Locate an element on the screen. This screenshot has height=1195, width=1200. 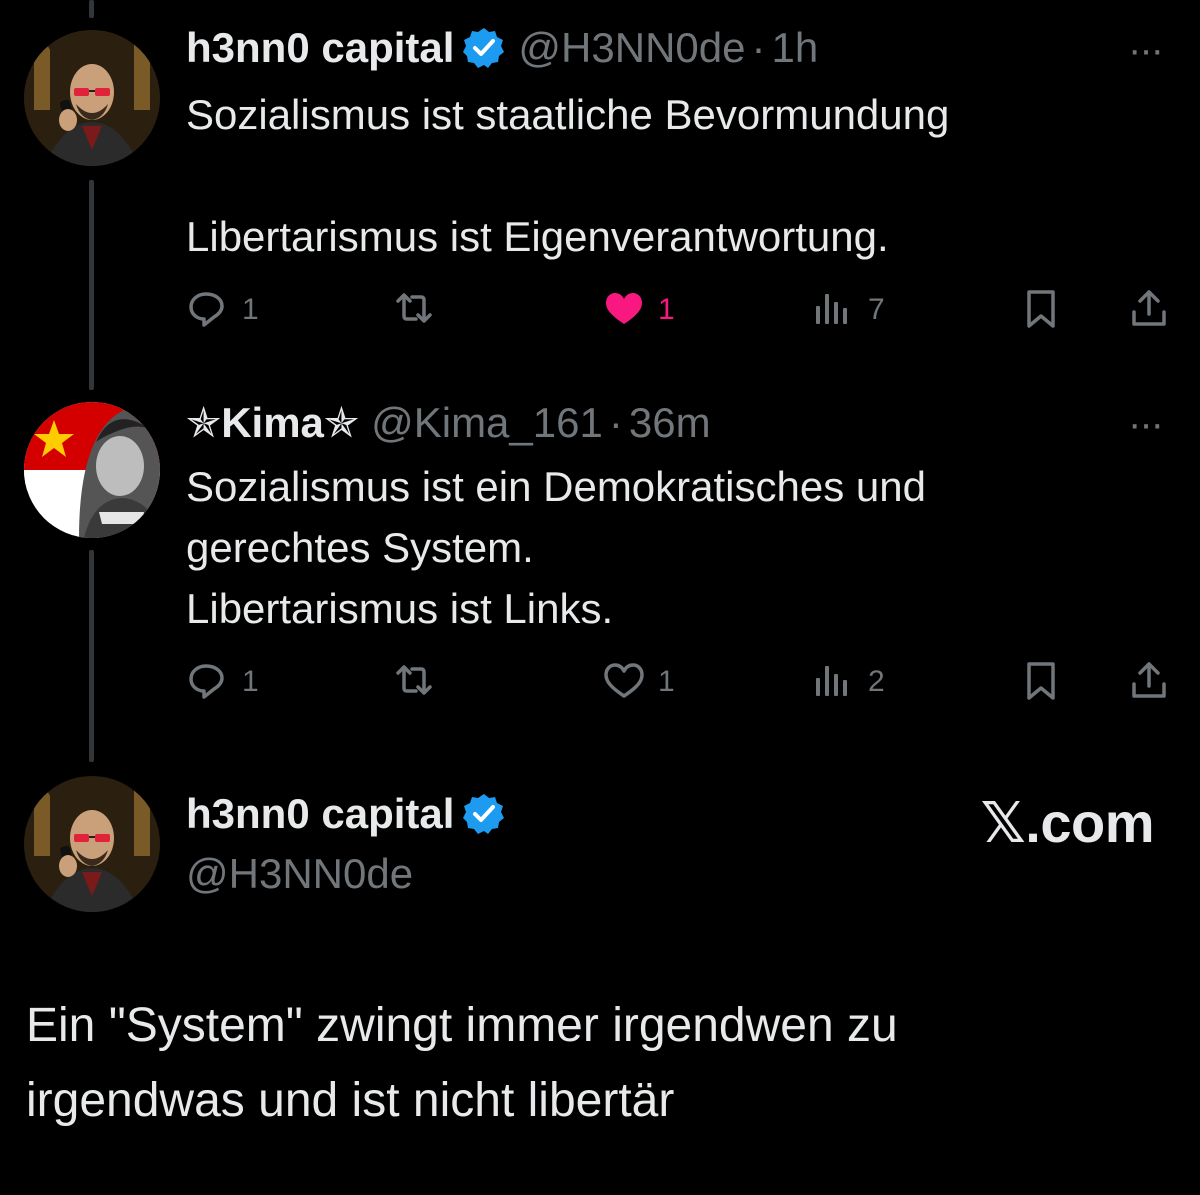
tweet2-share-button is located at coordinates (1150, 682).